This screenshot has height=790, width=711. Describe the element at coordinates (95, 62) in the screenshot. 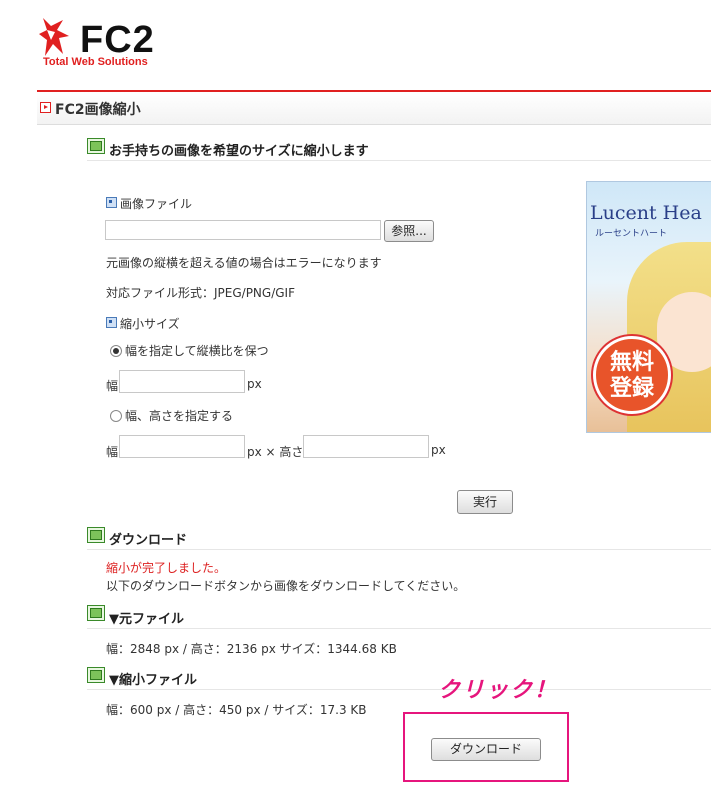

I see `logo-subtitle: Total Web Solutions` at that location.